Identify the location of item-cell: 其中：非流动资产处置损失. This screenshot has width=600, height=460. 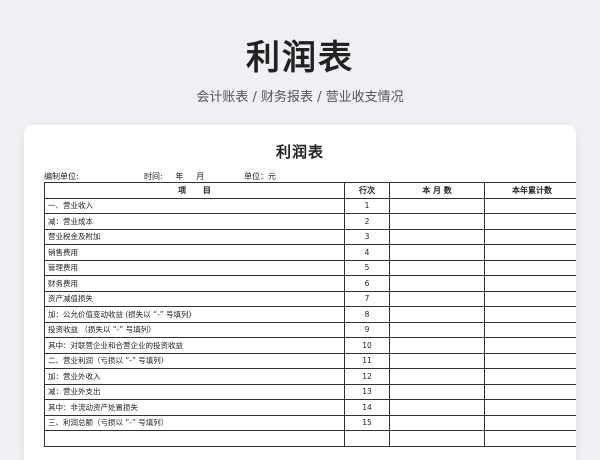
(194, 407).